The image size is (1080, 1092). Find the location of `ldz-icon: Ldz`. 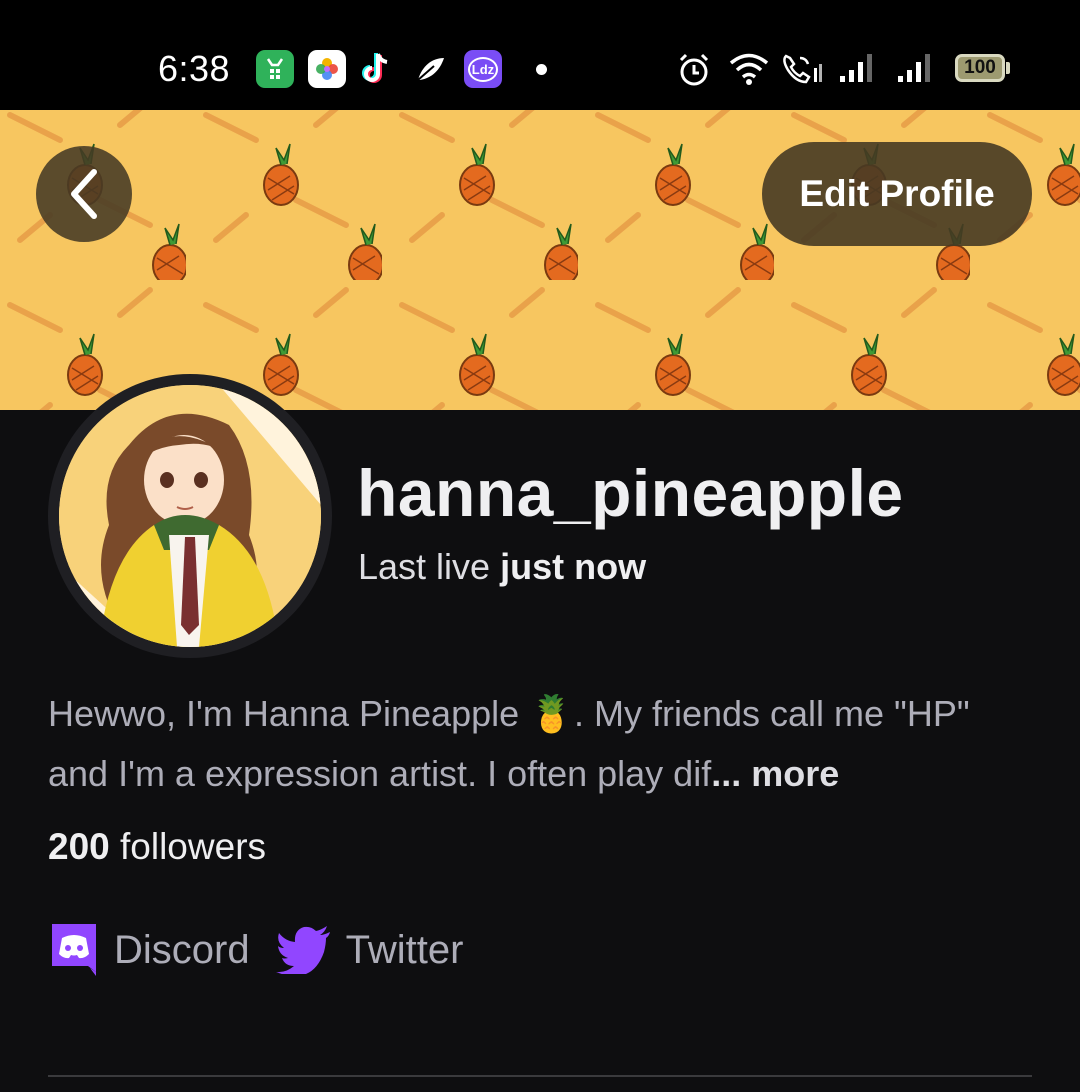

ldz-icon: Ldz is located at coordinates (483, 69).